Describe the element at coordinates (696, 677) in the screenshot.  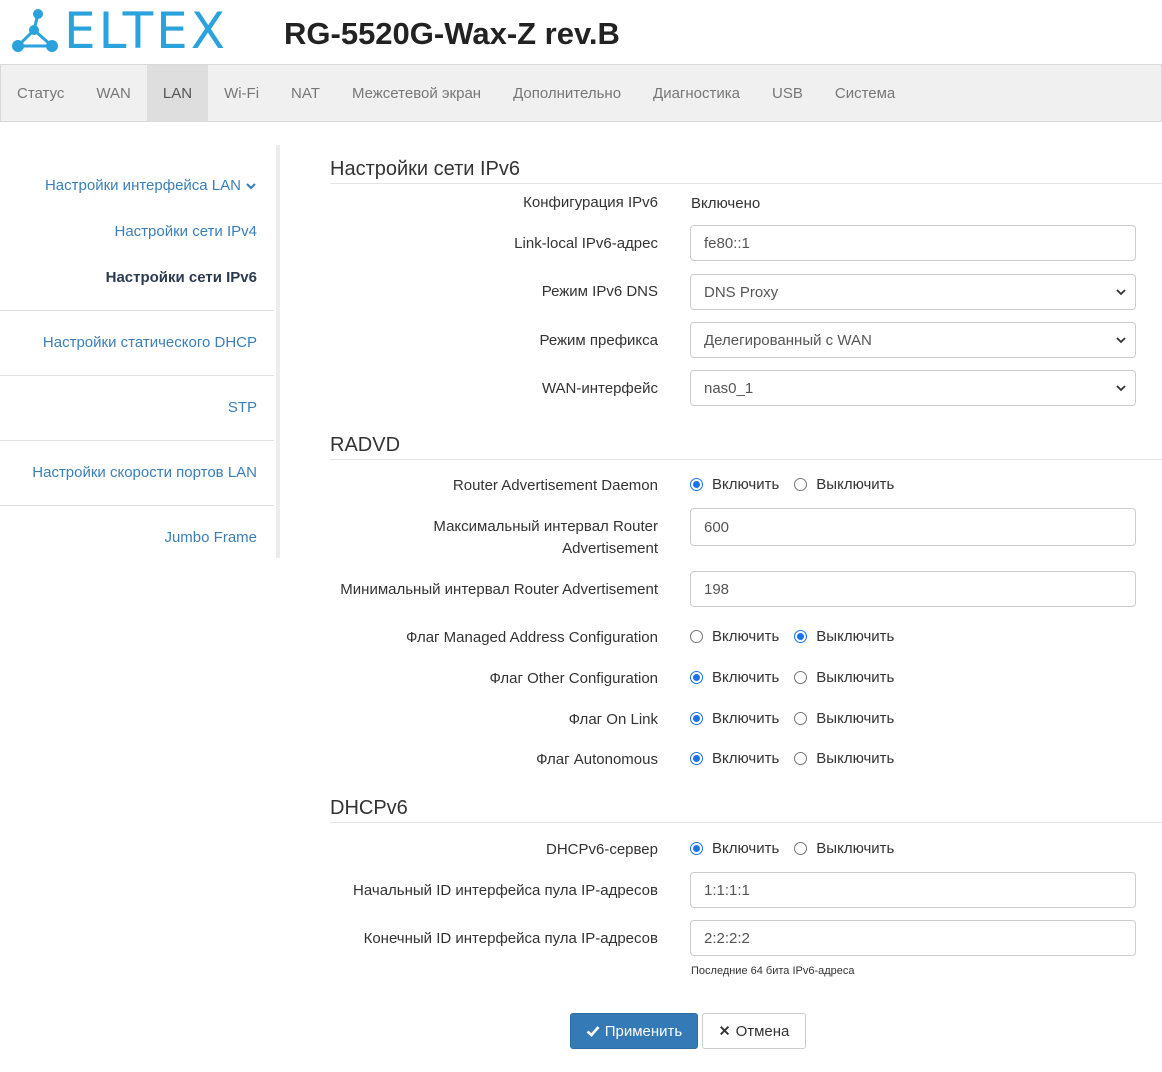
I see `other-config-on-radio` at that location.